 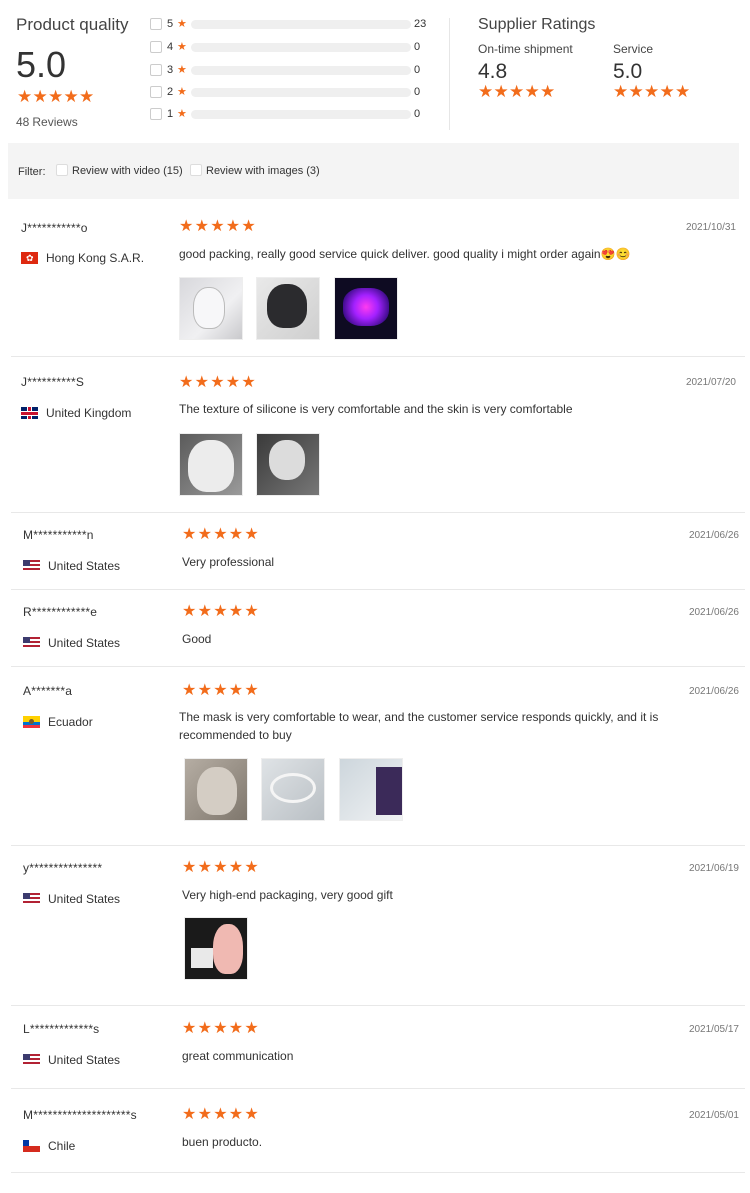 I want to click on reviewer-name: J***********o, so click(x=54, y=228).